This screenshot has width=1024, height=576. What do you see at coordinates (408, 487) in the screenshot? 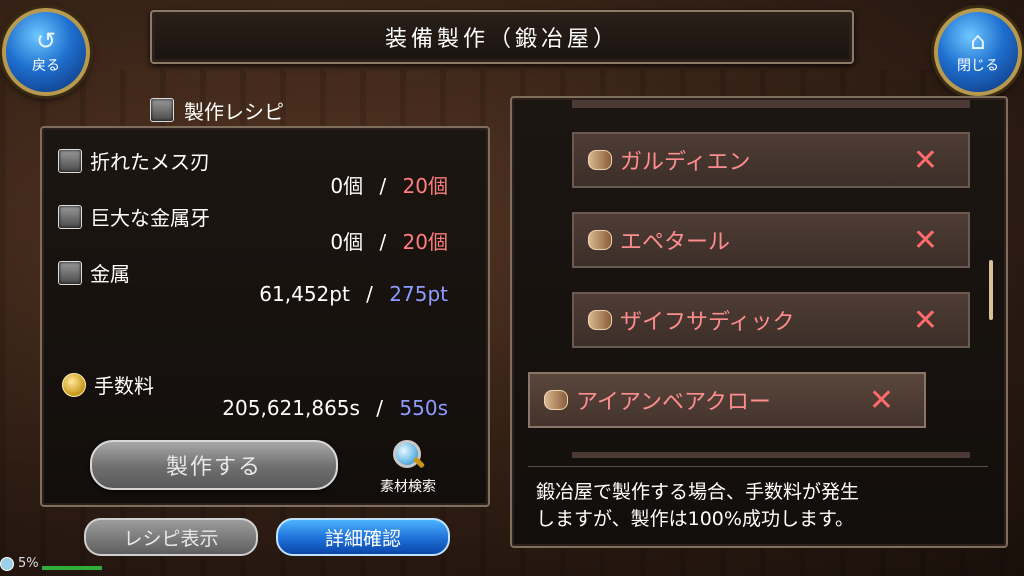
I see `search-label: 素材検索` at bounding box center [408, 487].